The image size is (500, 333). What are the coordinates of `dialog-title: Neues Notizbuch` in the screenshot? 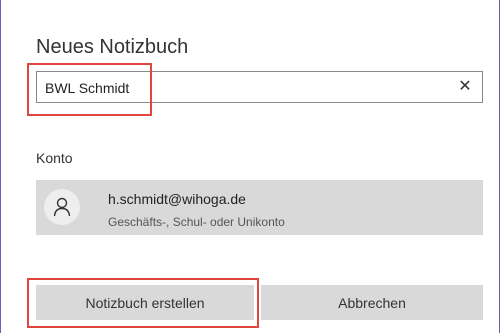 It's located at (112, 47).